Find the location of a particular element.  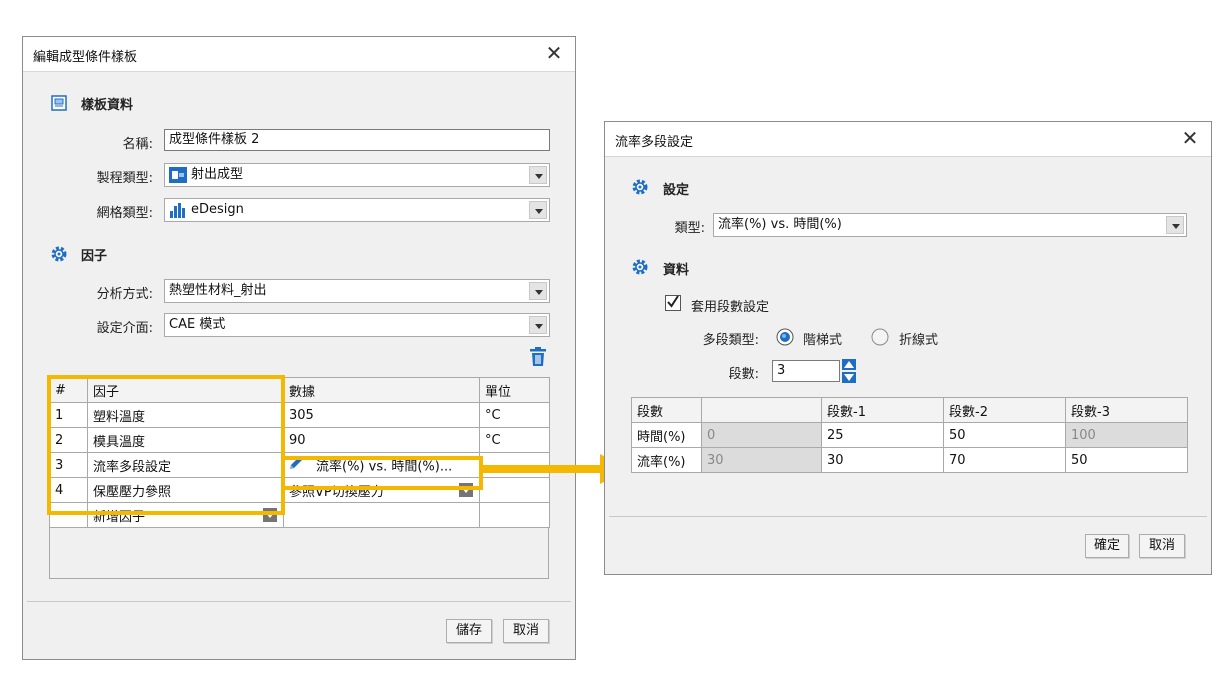

unit-cell is located at coordinates (514, 515).